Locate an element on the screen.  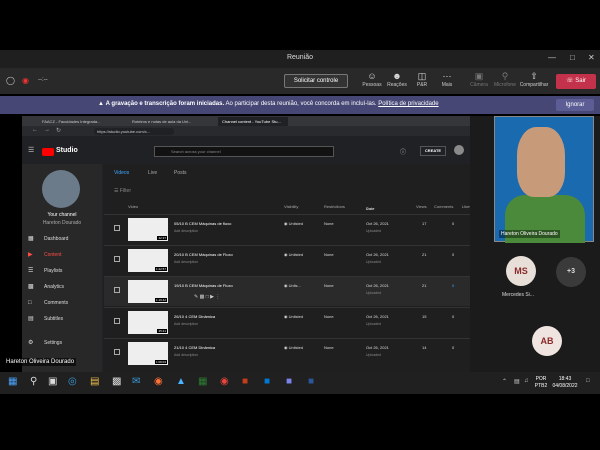
restrictions-cell: None is located at coordinates (329, 254).